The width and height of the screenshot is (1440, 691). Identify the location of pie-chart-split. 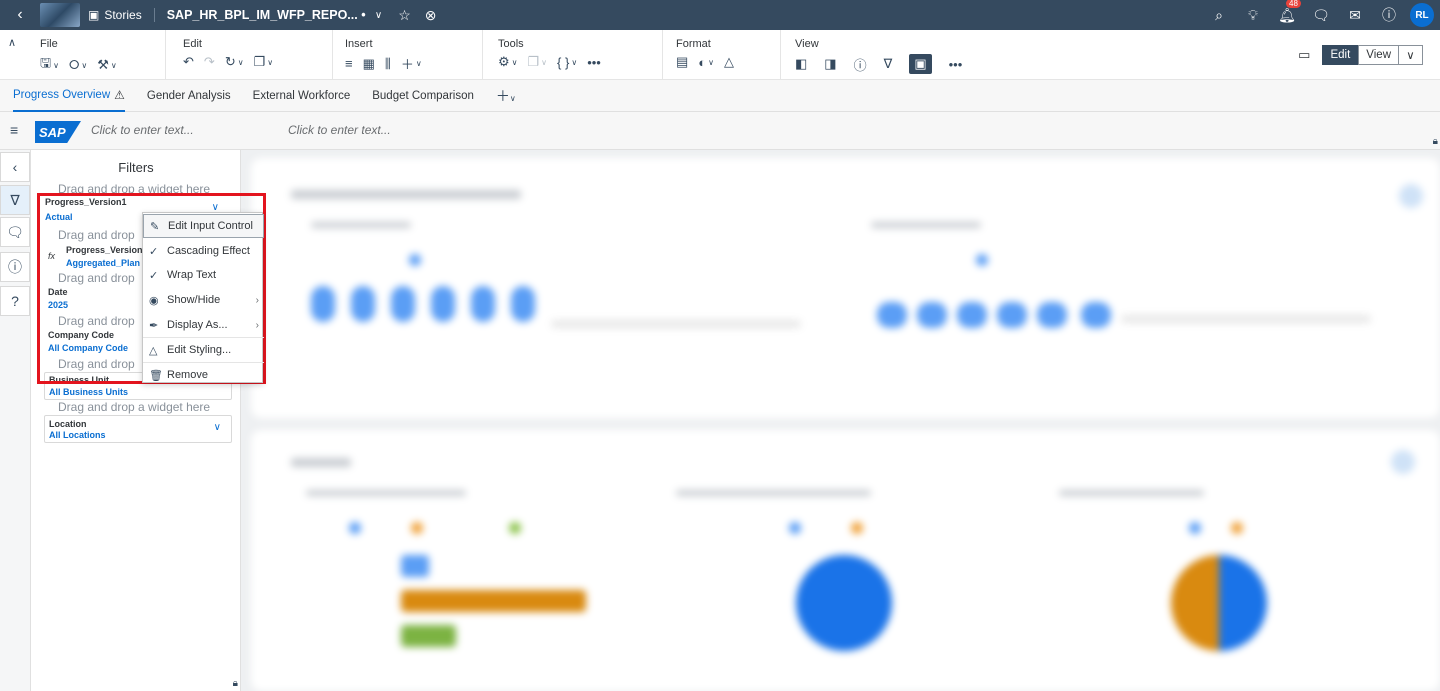
(1219, 603).